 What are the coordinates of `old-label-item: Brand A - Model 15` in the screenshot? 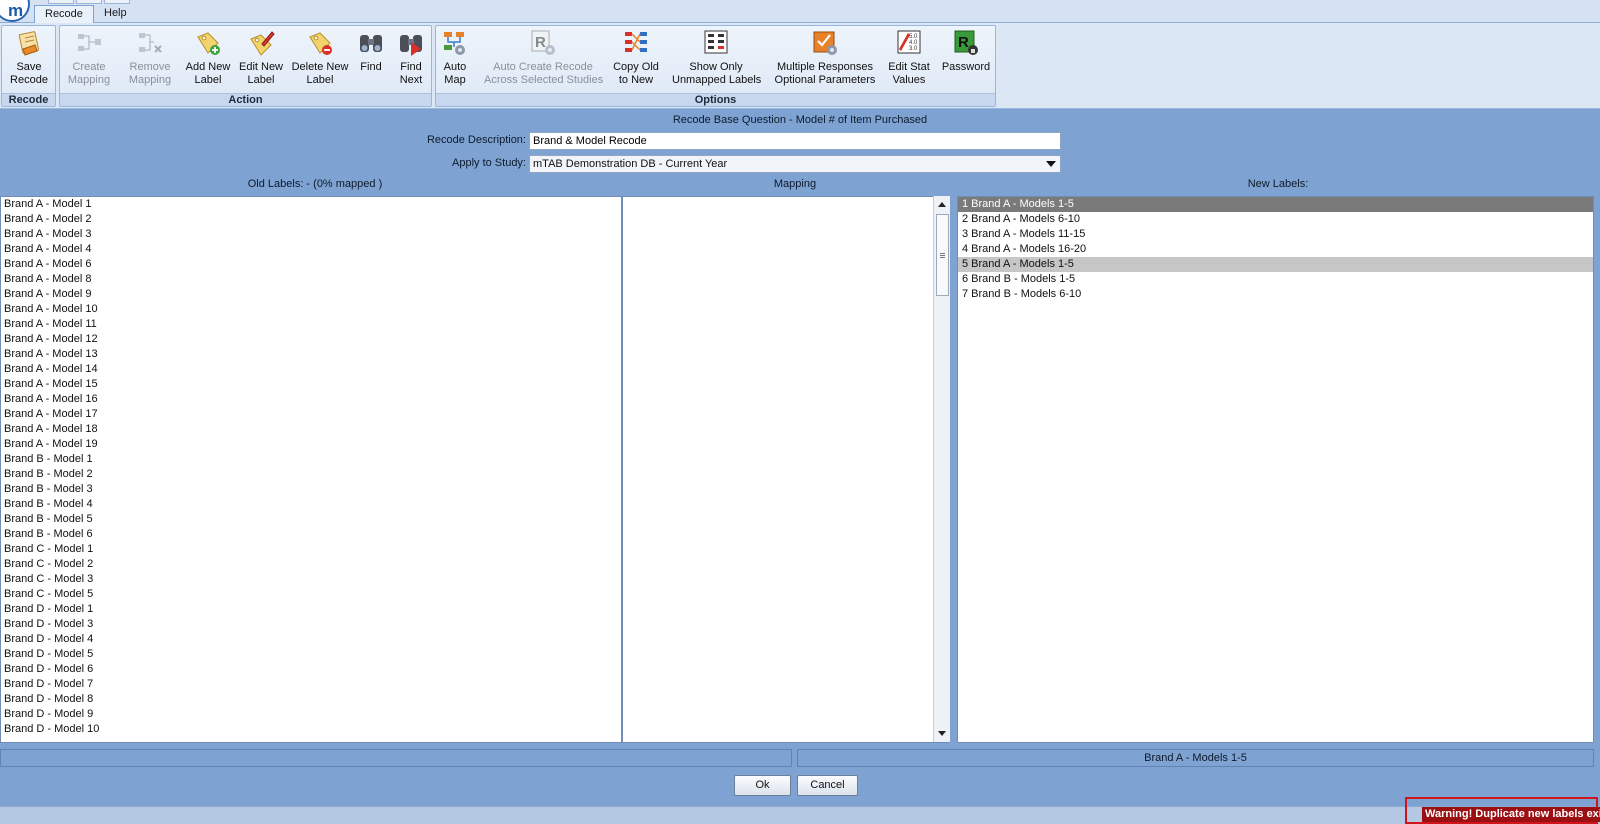 It's located at (311, 384).